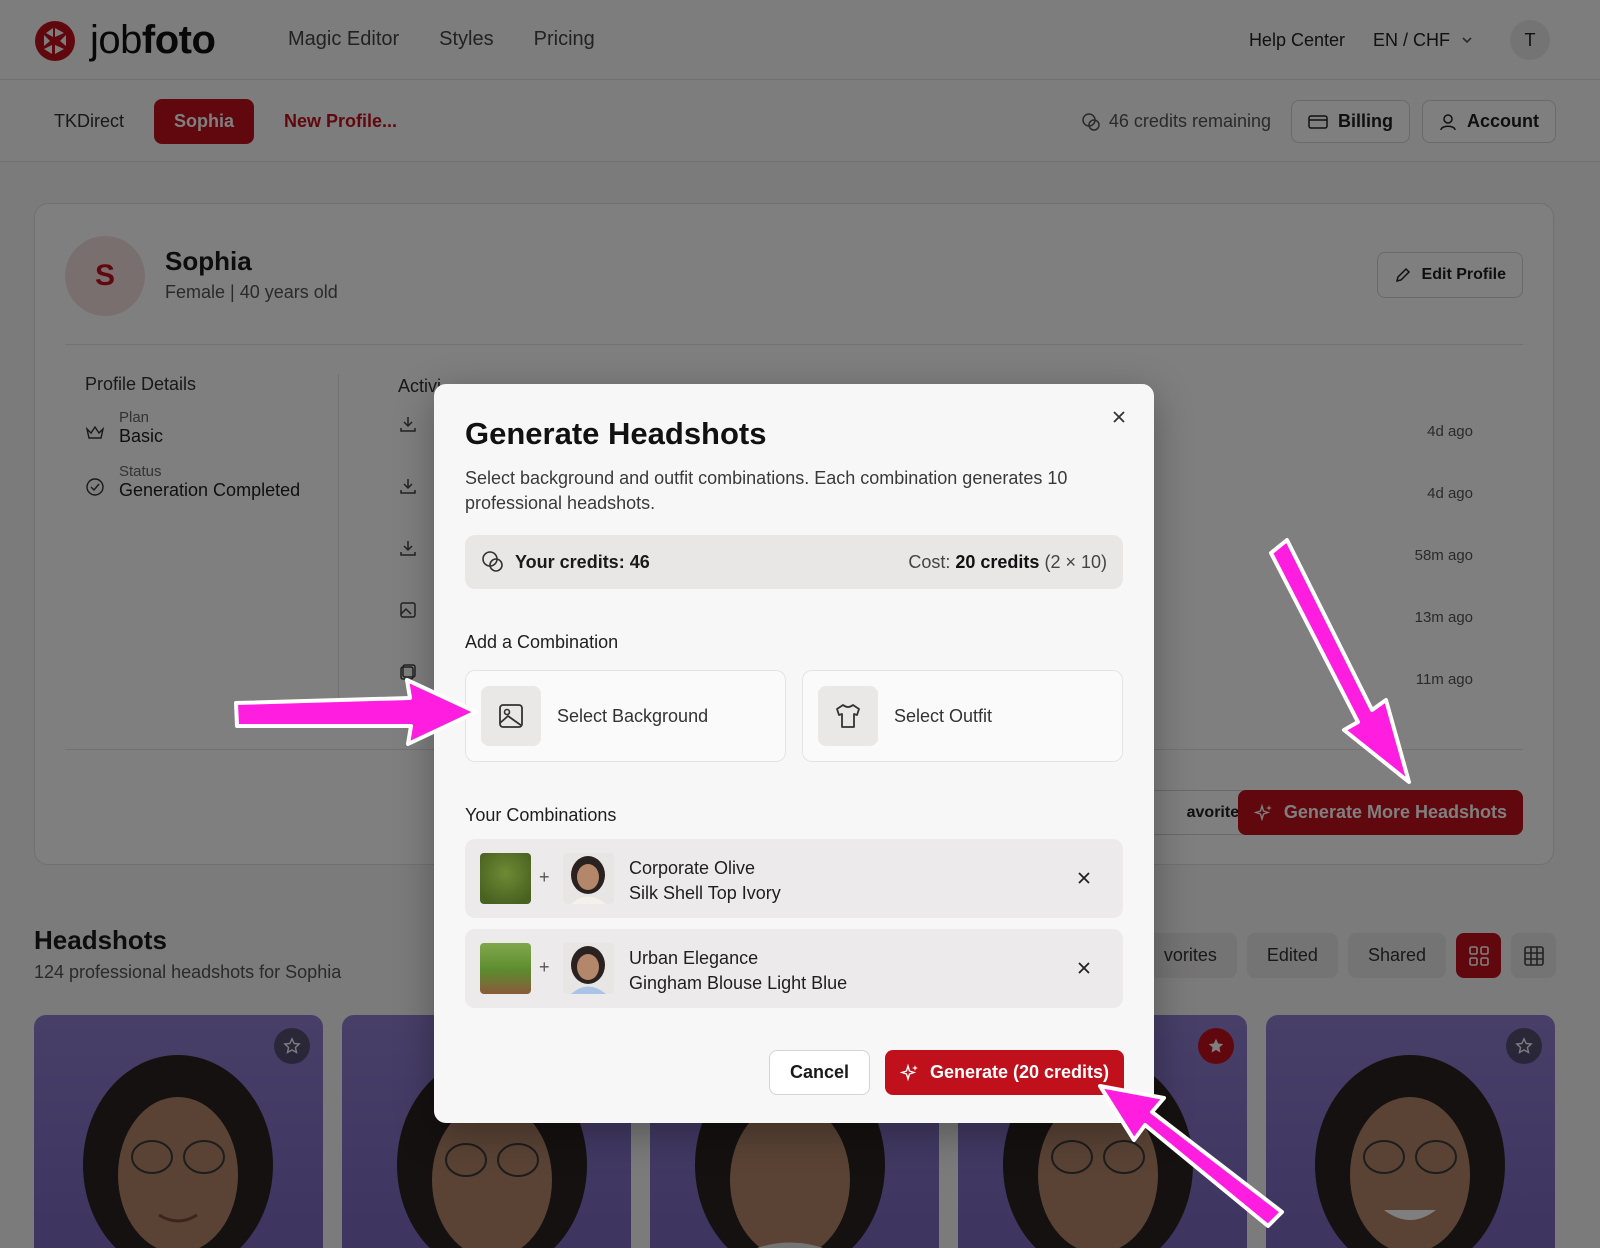  What do you see at coordinates (1007, 561) in the screenshot?
I see `cost-text: Cost: 20 credits (2 × 10)` at bounding box center [1007, 561].